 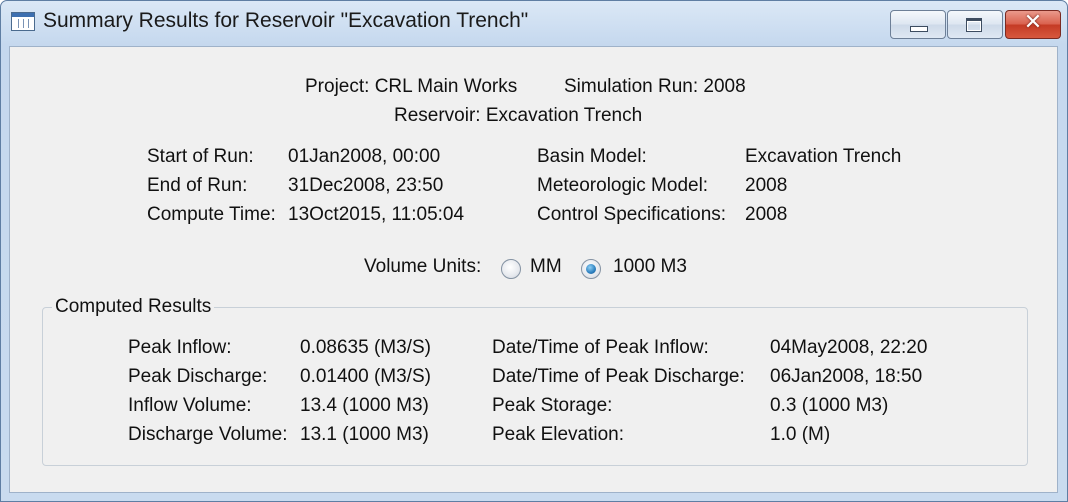 I want to click on start-of-run-value: 01Jan2008, 00:00, so click(x=364, y=156).